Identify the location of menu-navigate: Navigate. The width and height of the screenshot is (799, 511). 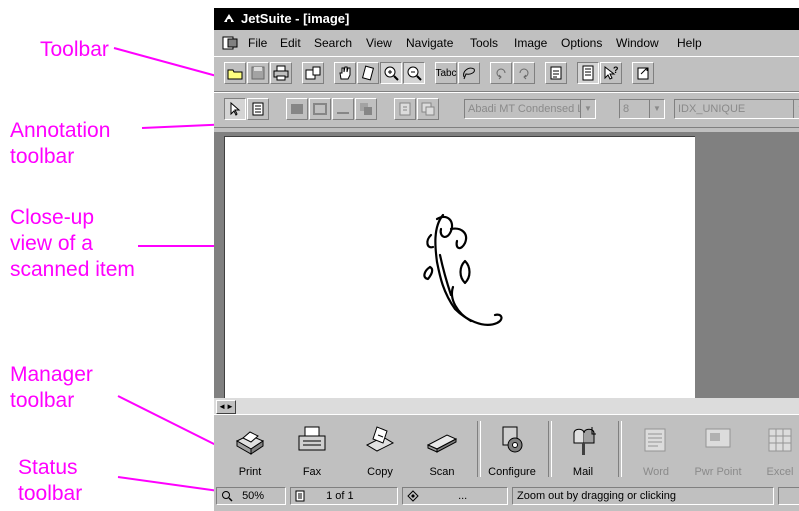
(429, 43).